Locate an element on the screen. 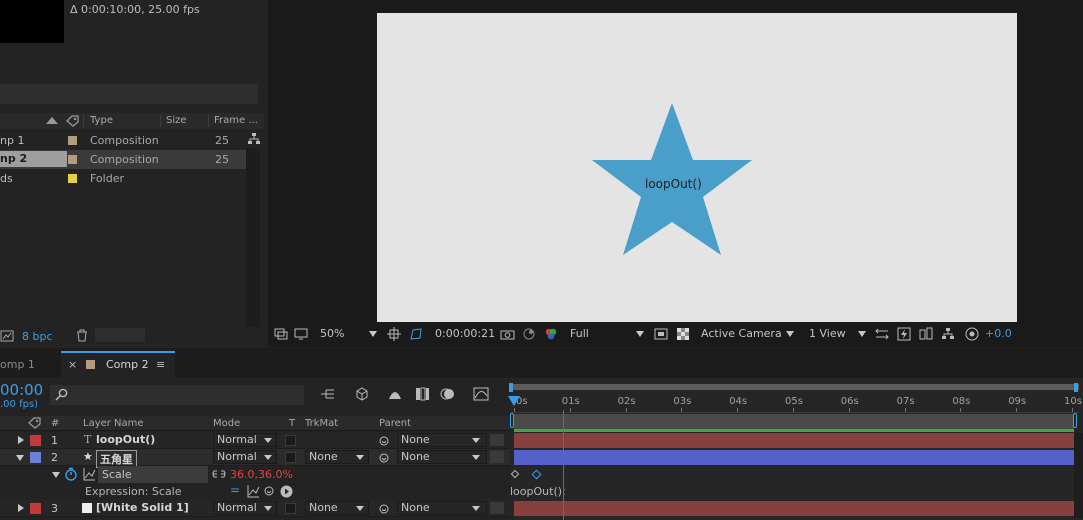 Image resolution: width=1083 pixels, height=520 pixels. expression-pickwhip-icon is located at coordinates (269, 491).